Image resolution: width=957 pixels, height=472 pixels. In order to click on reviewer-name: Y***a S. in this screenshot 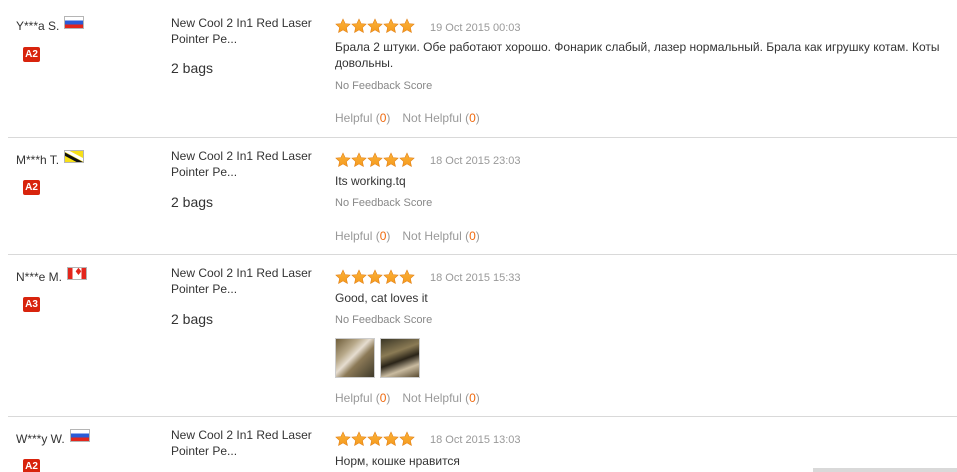, I will do `click(38, 26)`.